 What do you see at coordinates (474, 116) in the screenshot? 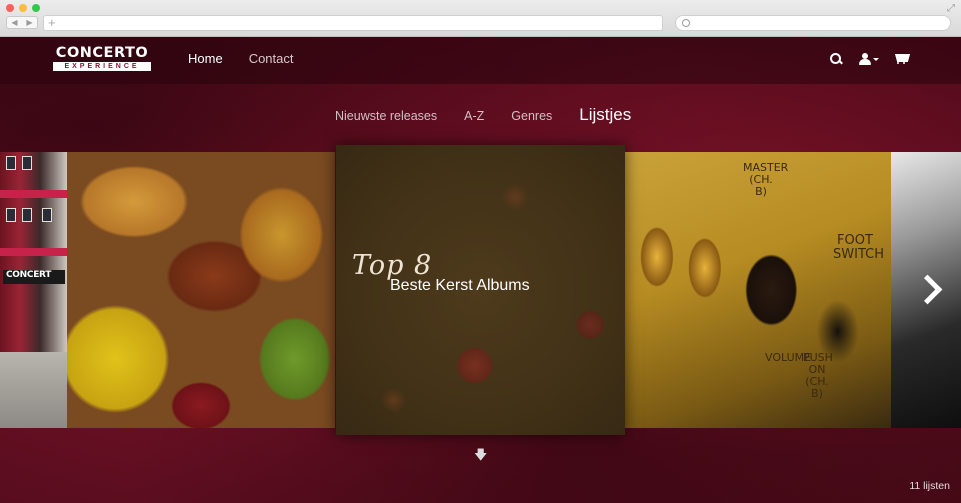
I see `tab-a-z: A-Z` at bounding box center [474, 116].